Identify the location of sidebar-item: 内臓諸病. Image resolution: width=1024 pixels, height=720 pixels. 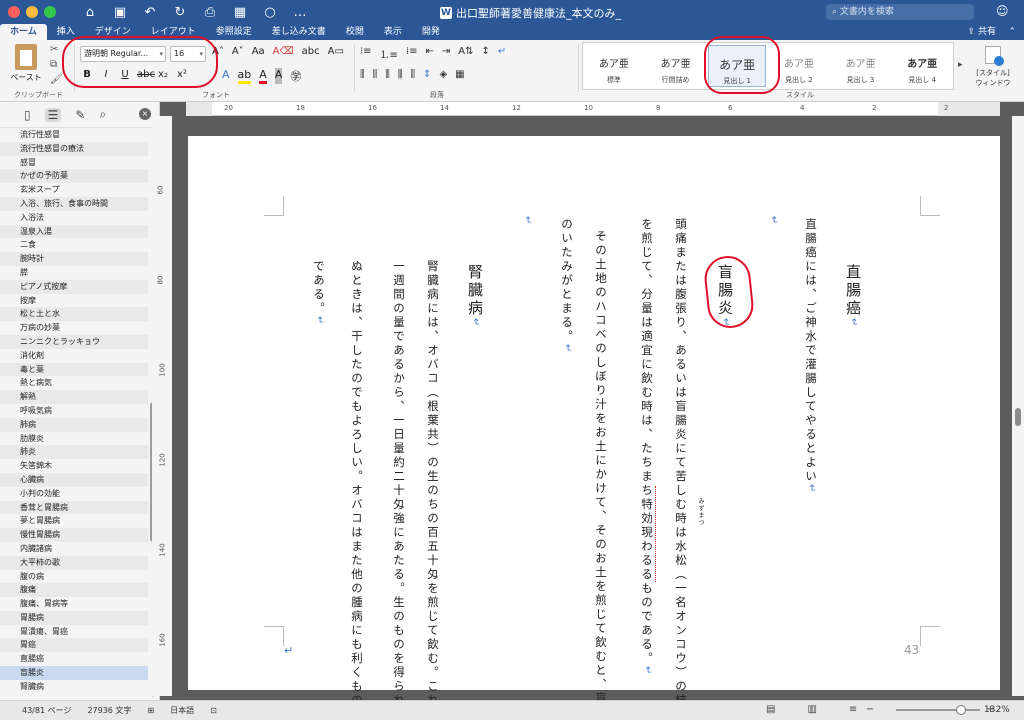
(74, 549).